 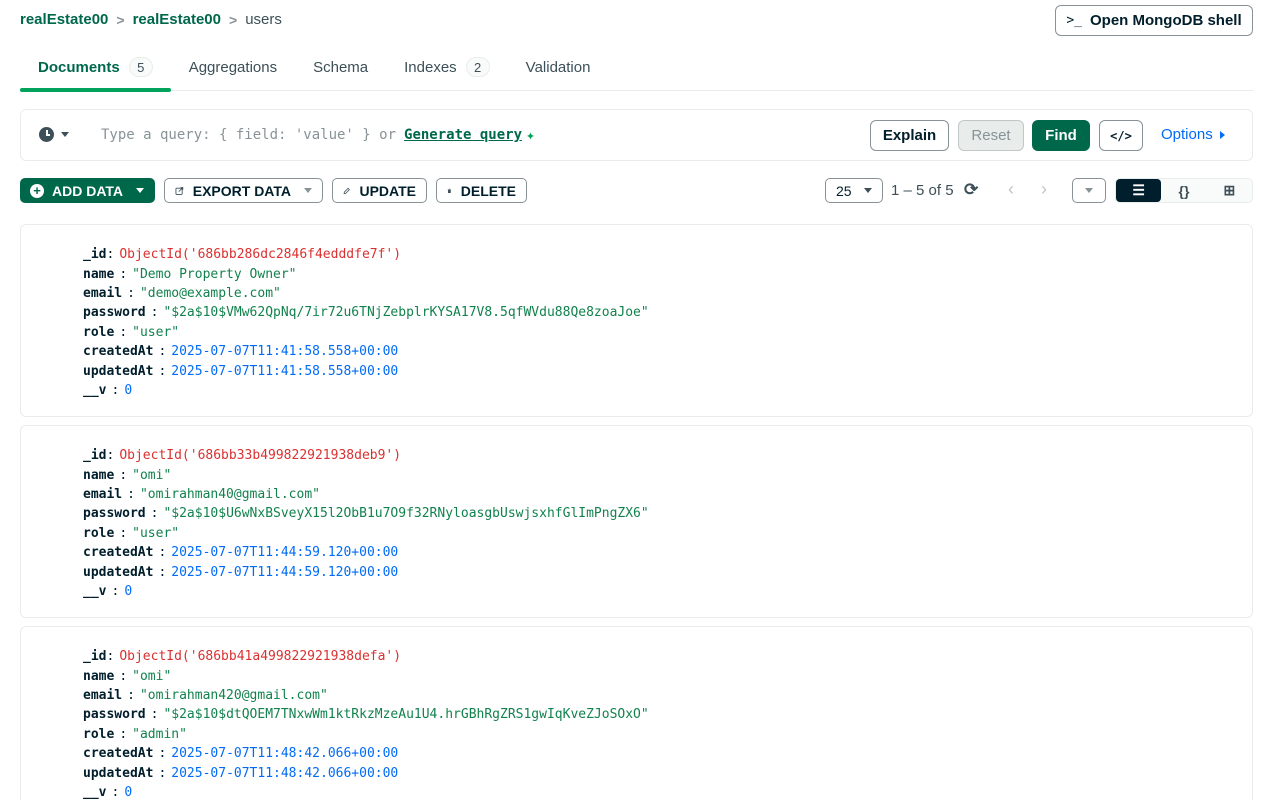 I want to click on tab-label: Schema, so click(x=341, y=67).